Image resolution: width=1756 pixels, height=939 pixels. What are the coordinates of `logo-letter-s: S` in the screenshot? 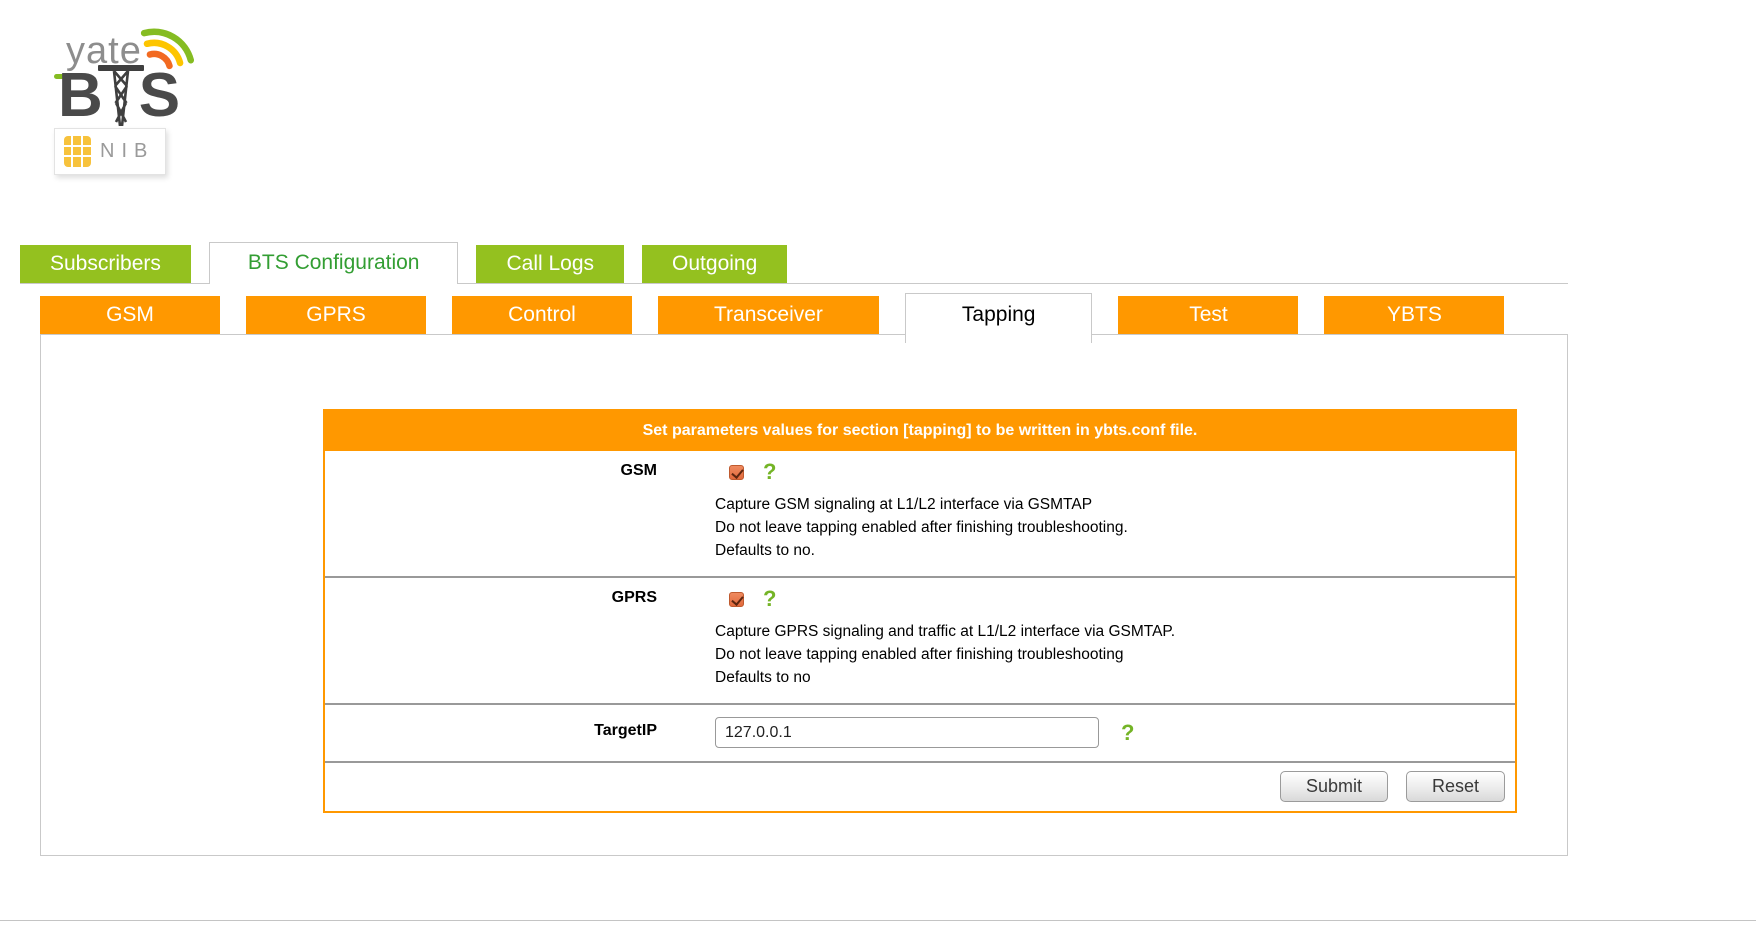 It's located at (159, 96).